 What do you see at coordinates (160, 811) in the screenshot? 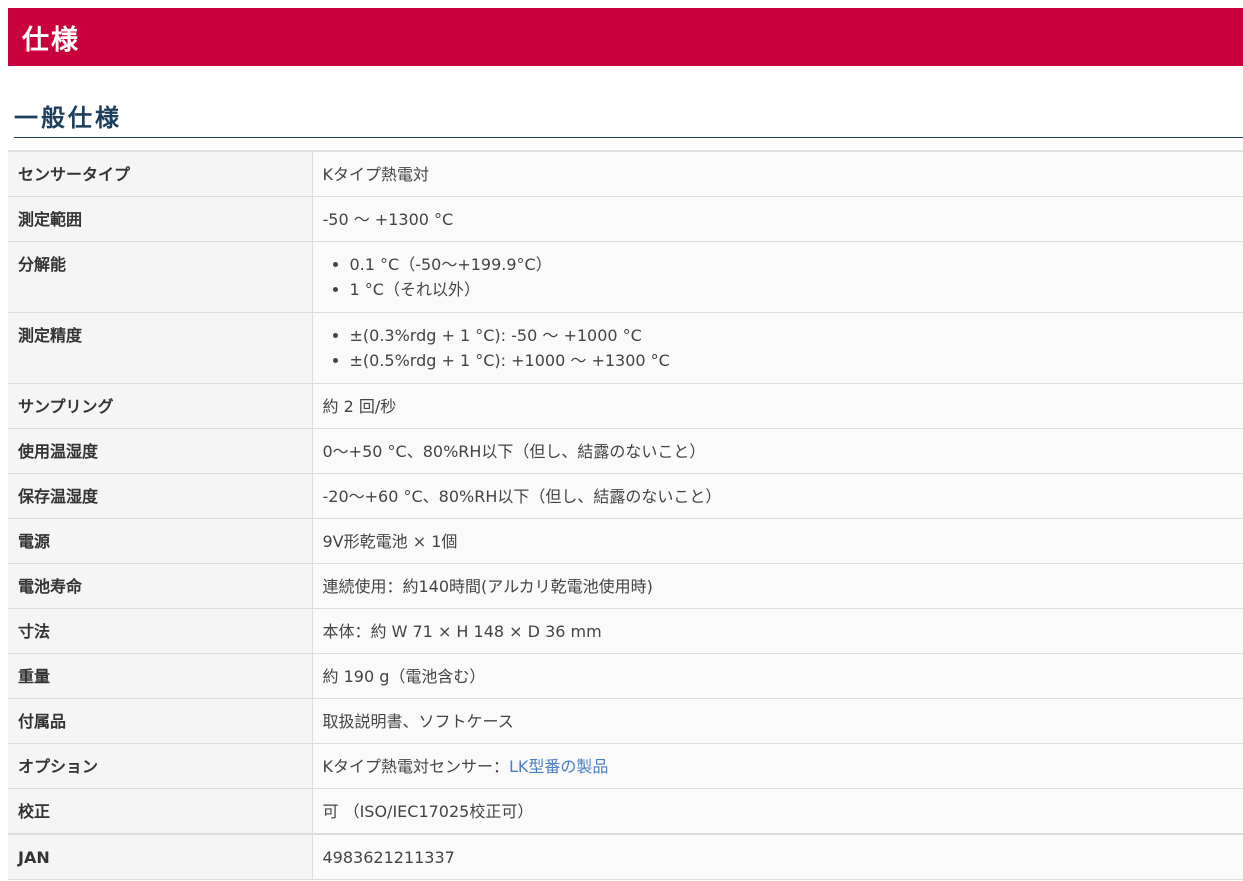
I see `spec-label: 校正` at bounding box center [160, 811].